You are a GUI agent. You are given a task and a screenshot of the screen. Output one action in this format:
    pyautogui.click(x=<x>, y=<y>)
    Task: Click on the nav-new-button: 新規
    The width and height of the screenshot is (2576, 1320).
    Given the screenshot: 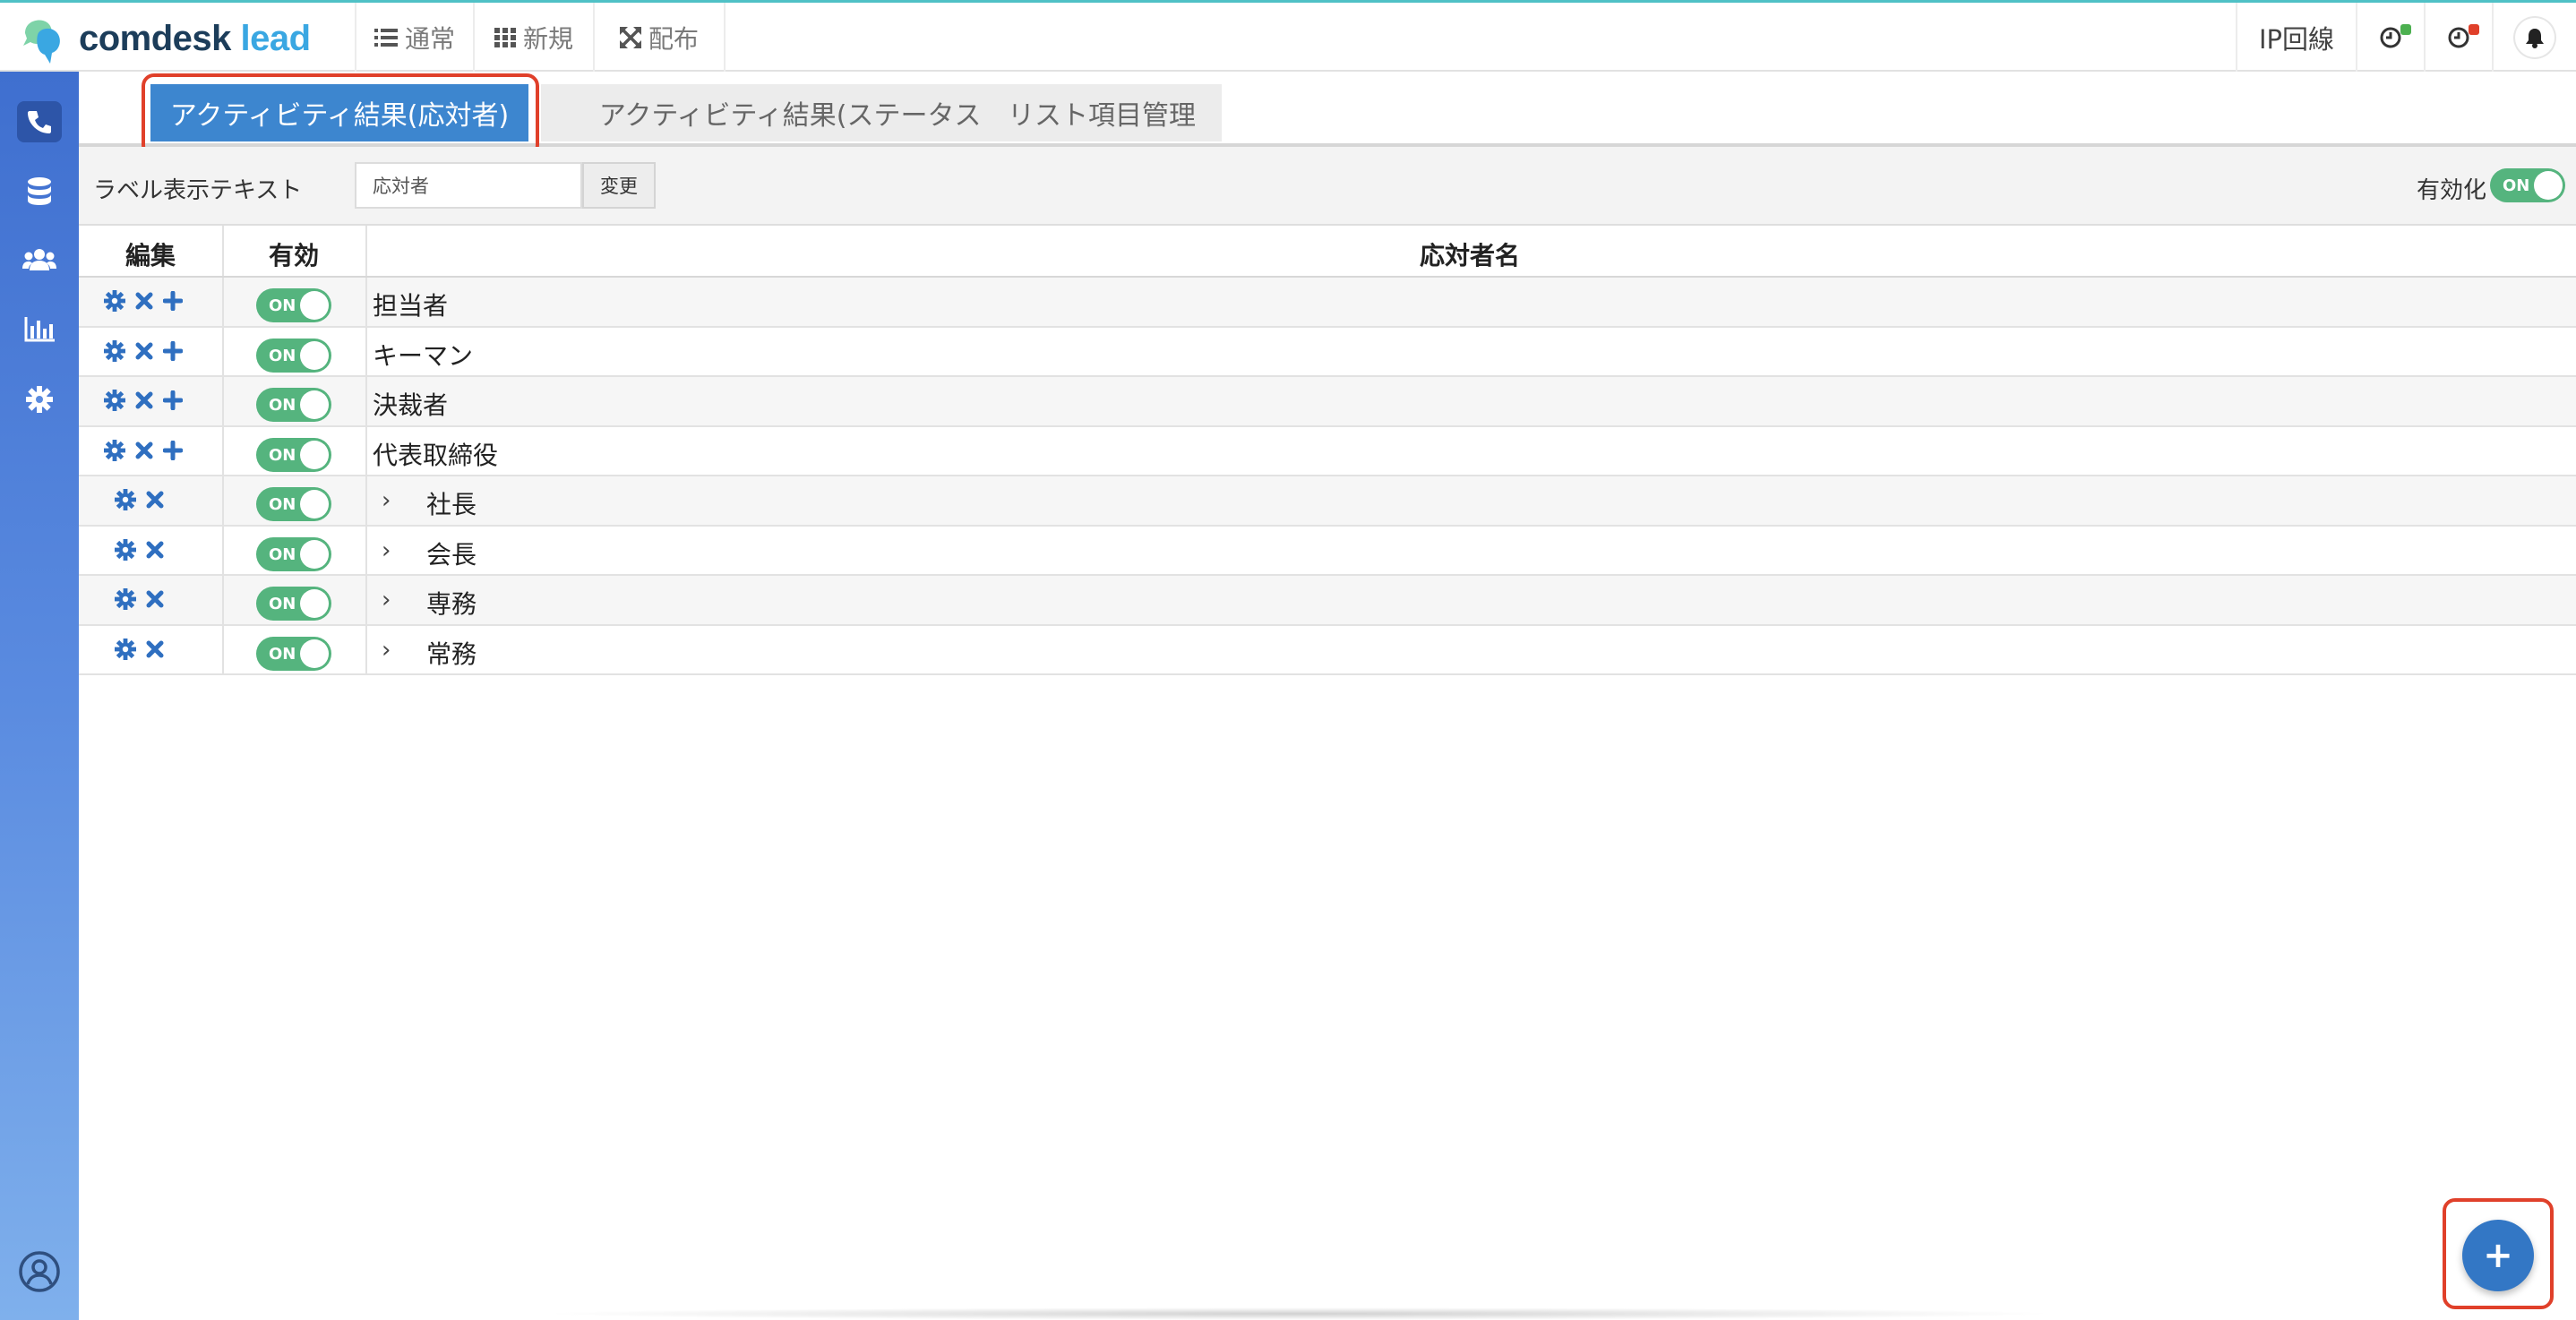 What is the action you would take?
    pyautogui.click(x=535, y=37)
    